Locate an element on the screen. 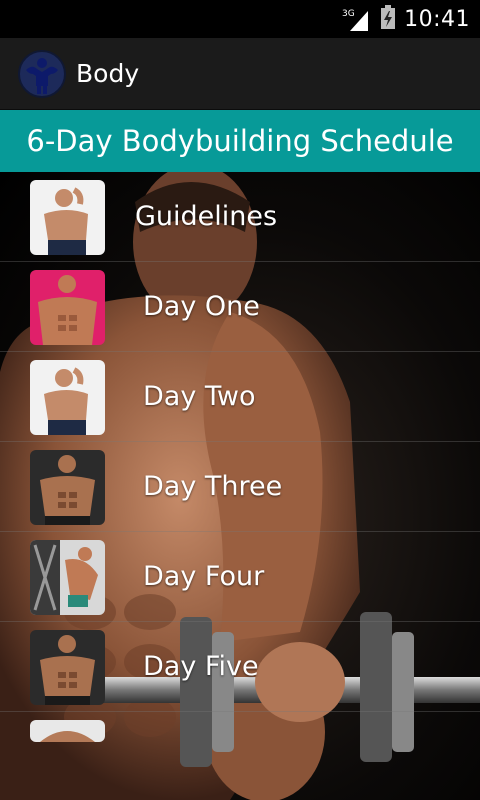  banner-title: 6-Day Bodybuilding Schedule is located at coordinates (240, 141).